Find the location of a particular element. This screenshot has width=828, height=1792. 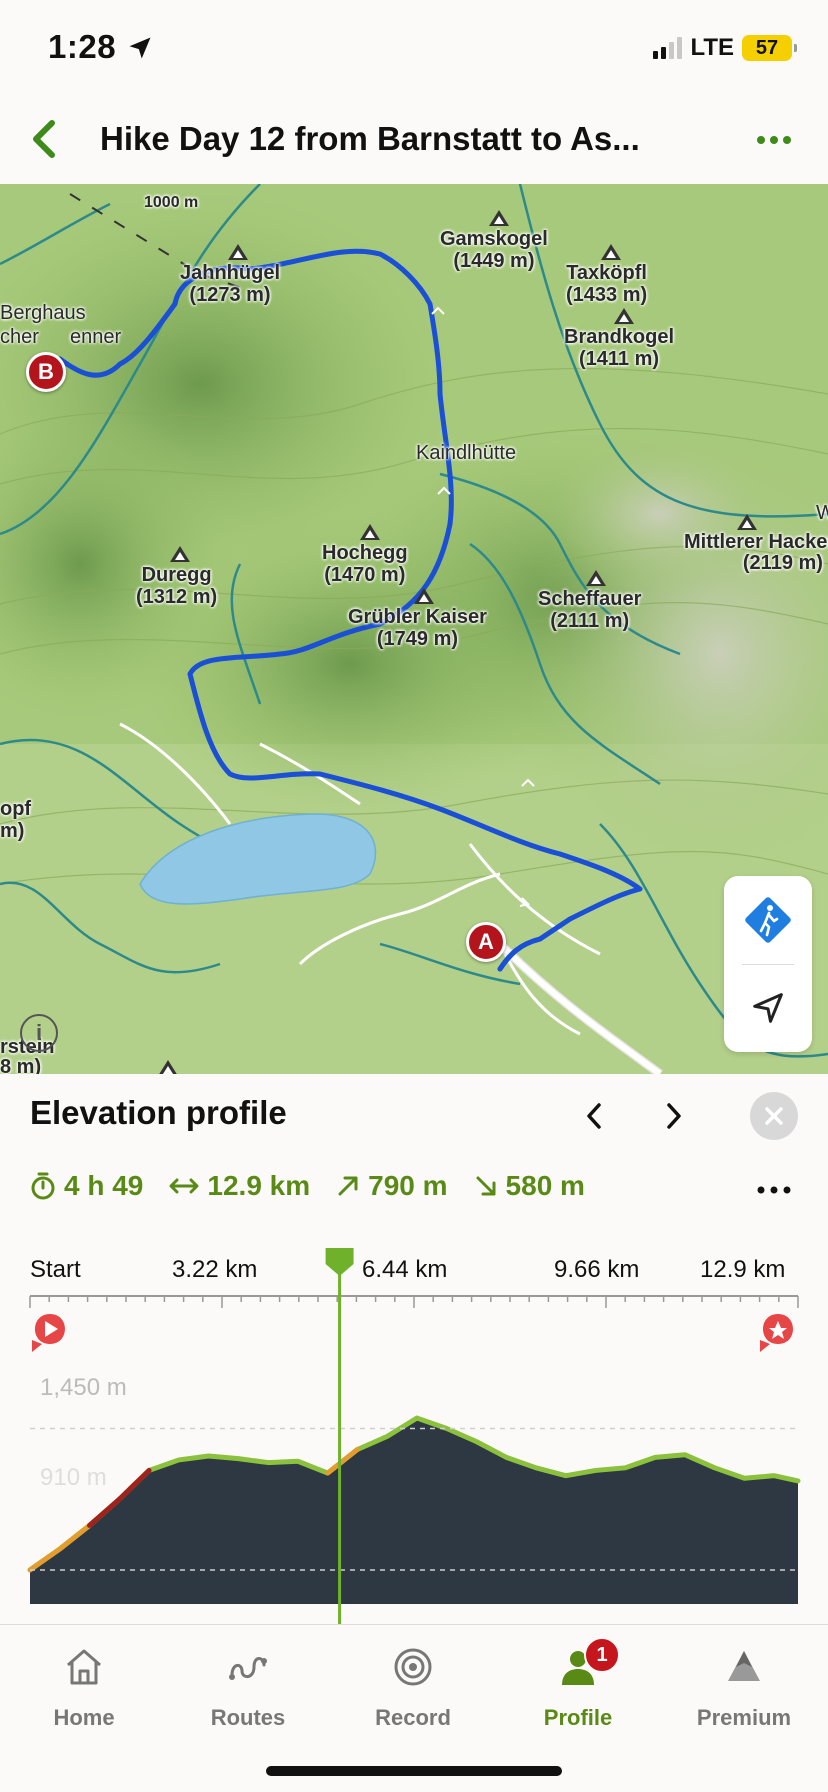

edge-label: opf is located at coordinates (16, 809).